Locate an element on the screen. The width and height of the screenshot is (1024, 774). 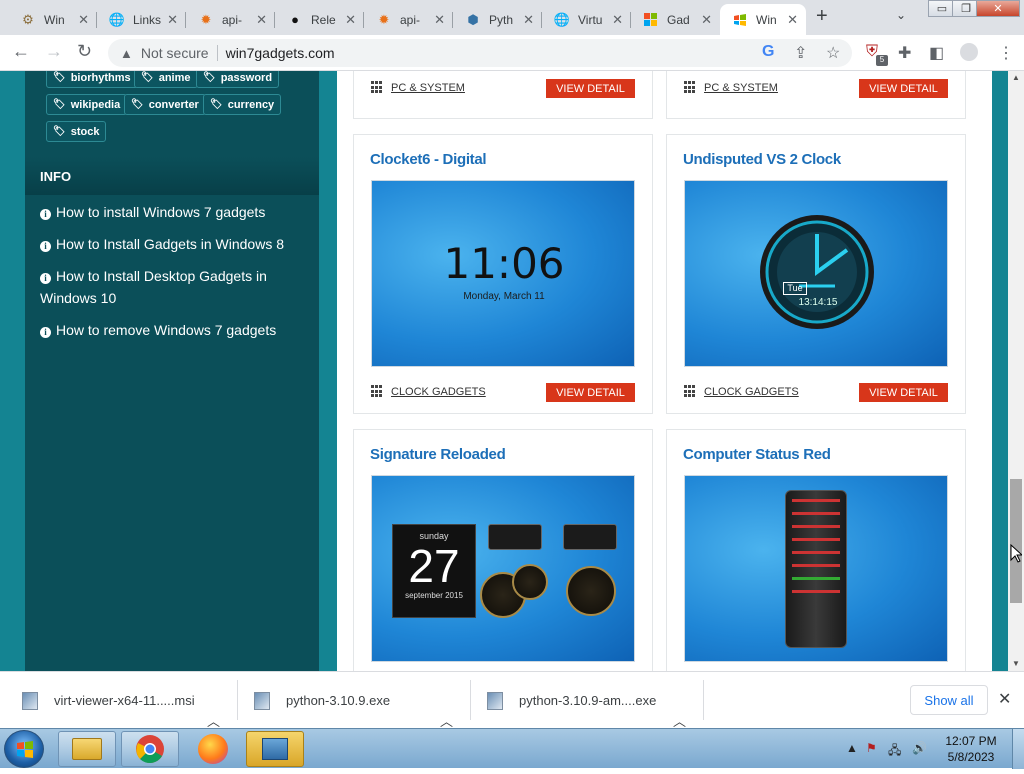
gadget-title: Undisputed VS 2 Clock is located at coordinates (762, 159).